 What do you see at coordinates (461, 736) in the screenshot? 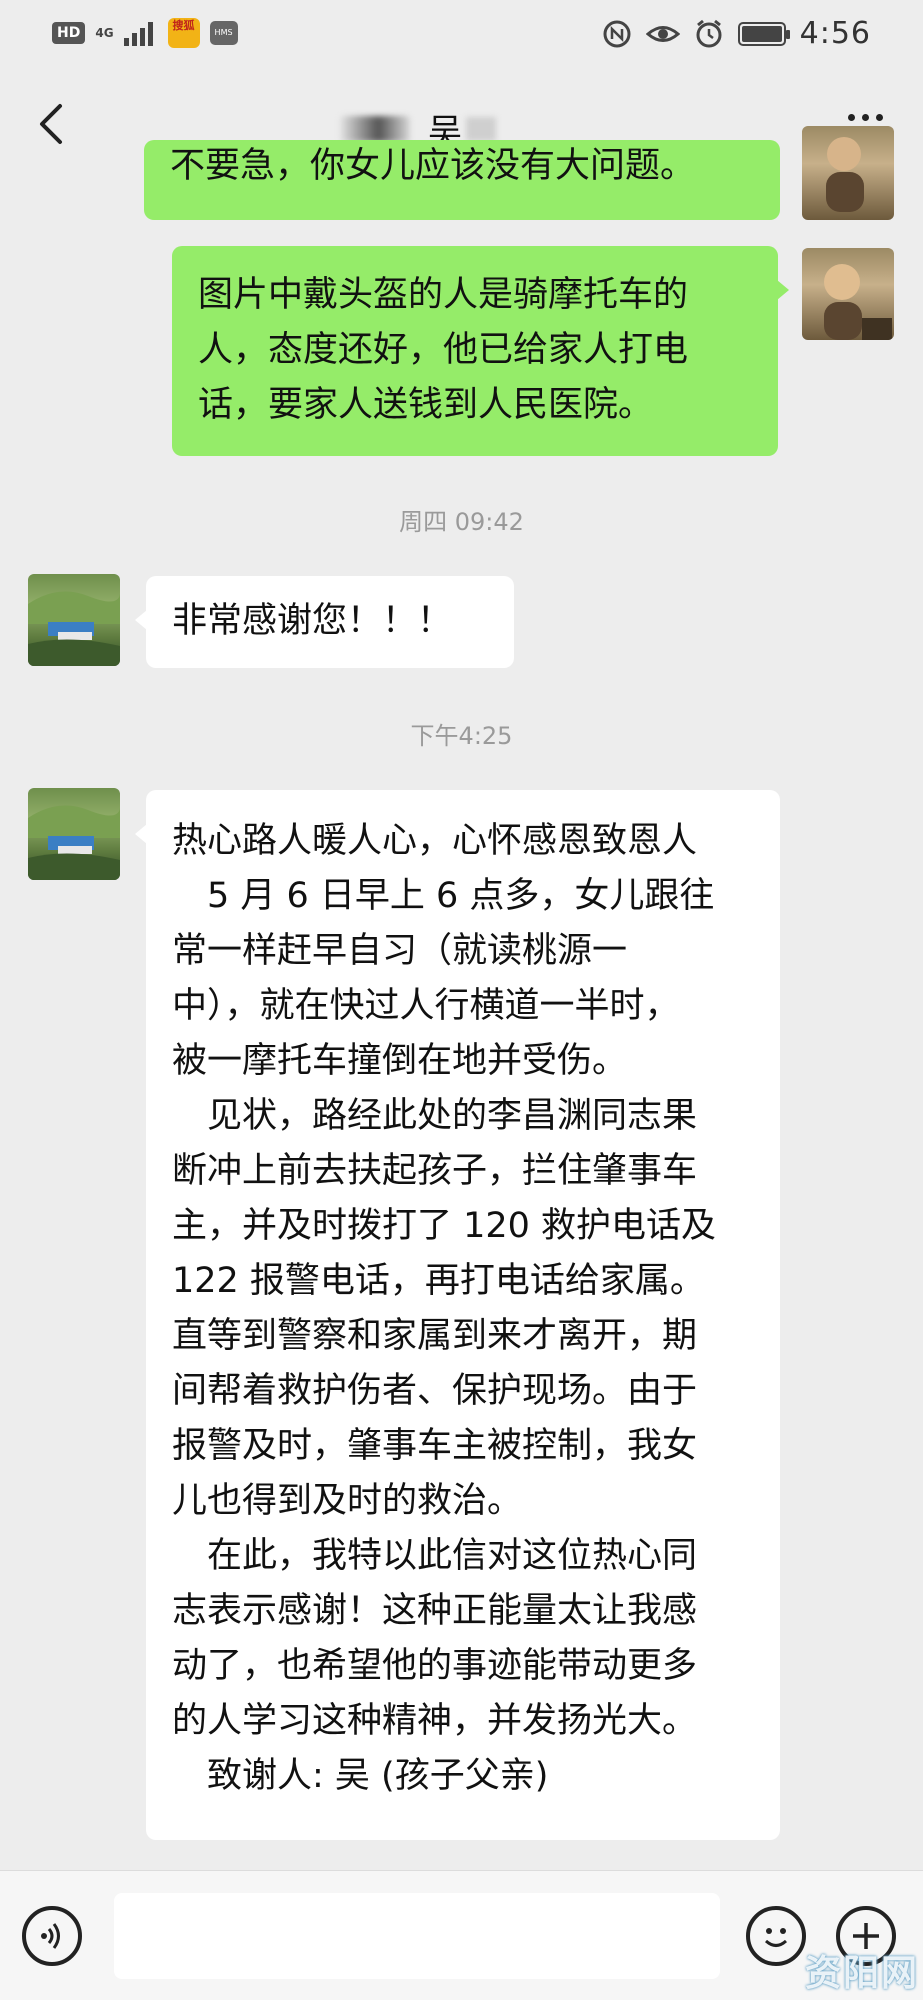
I see `timestamp: 下午4:25` at bounding box center [461, 736].